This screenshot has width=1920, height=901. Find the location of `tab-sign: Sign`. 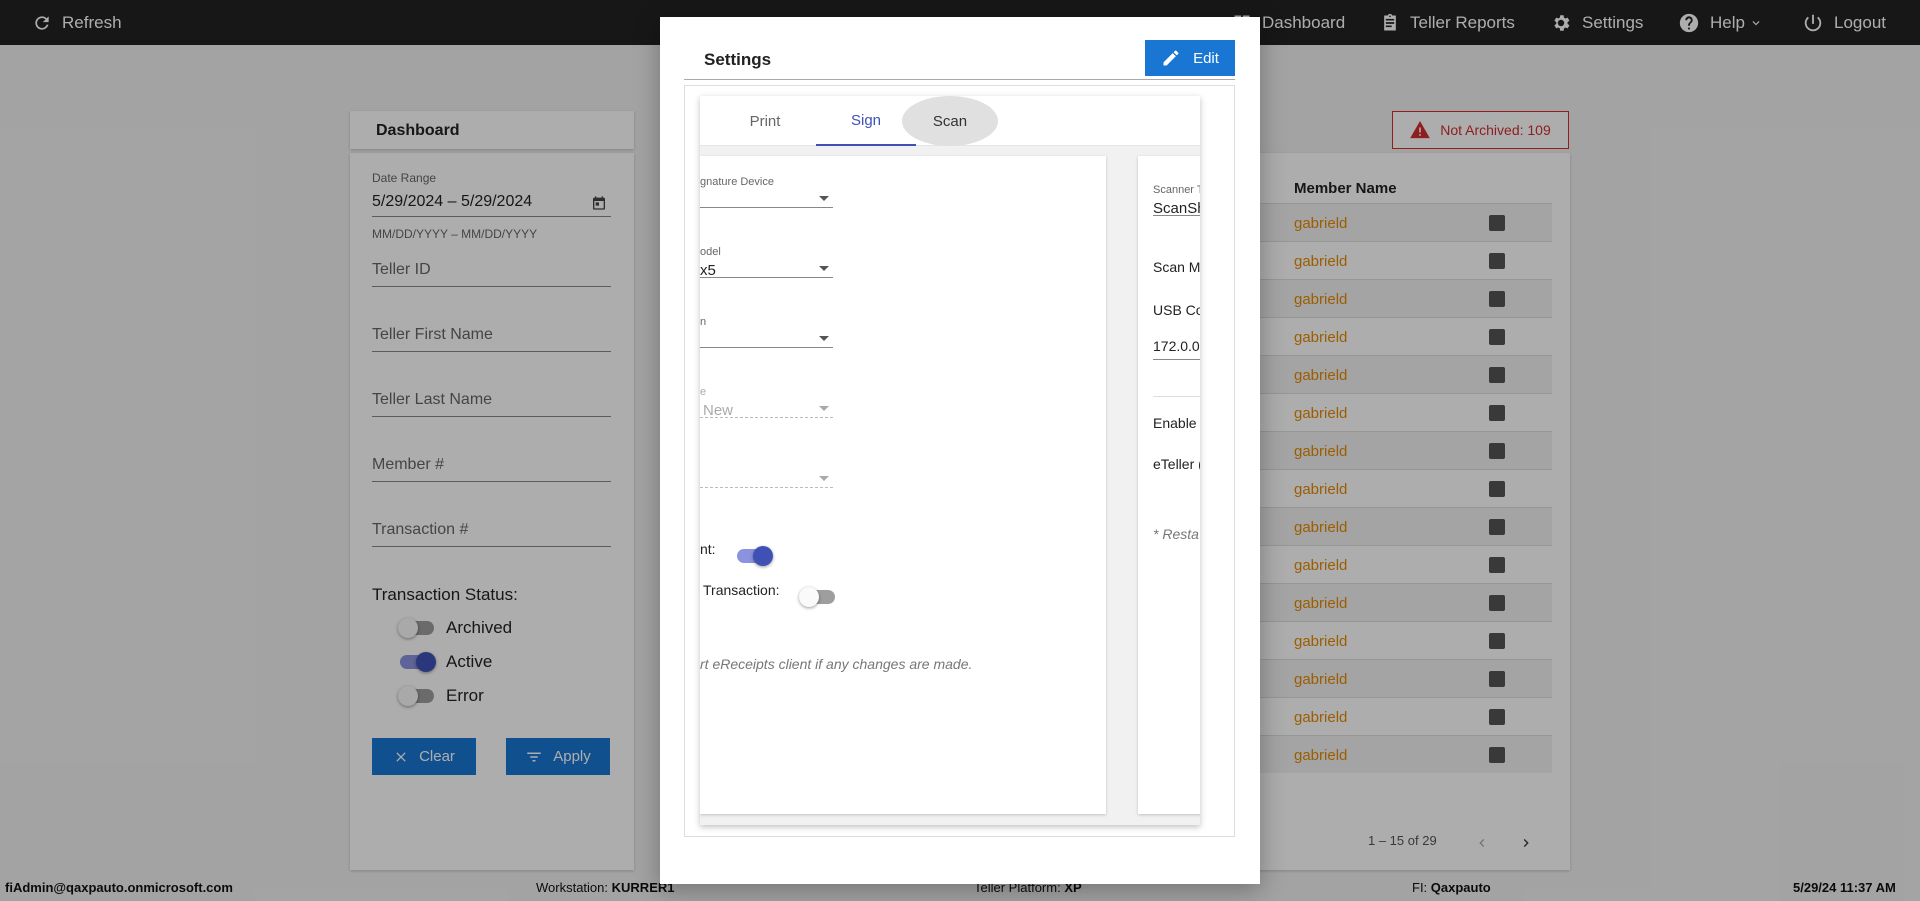

tab-sign: Sign is located at coordinates (866, 121).